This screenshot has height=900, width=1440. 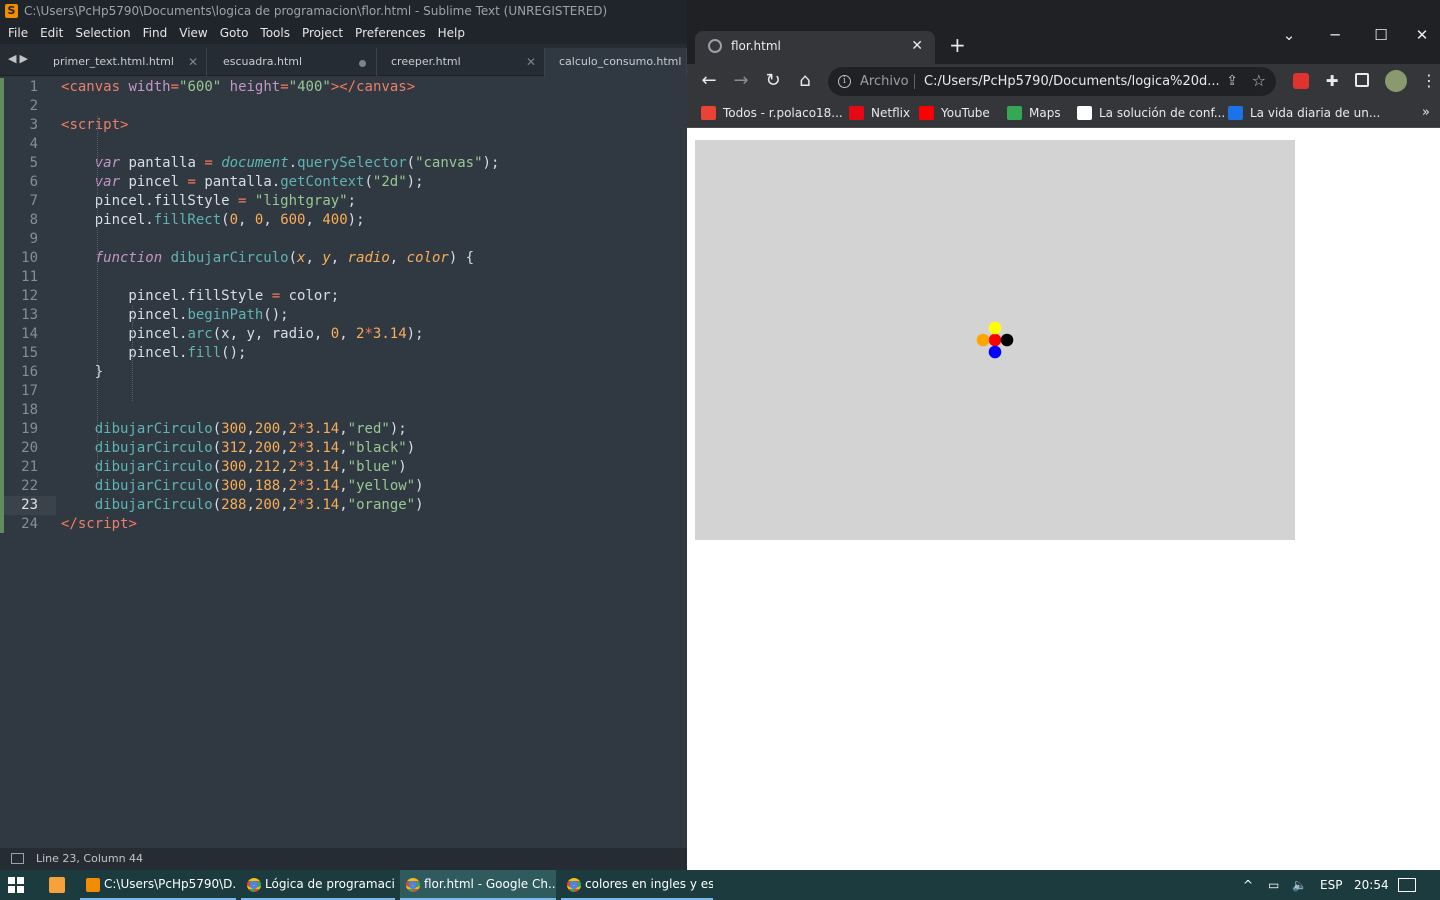 I want to click on tab-calculo-consumo: calculo_consumo.html, so click(x=616, y=62).